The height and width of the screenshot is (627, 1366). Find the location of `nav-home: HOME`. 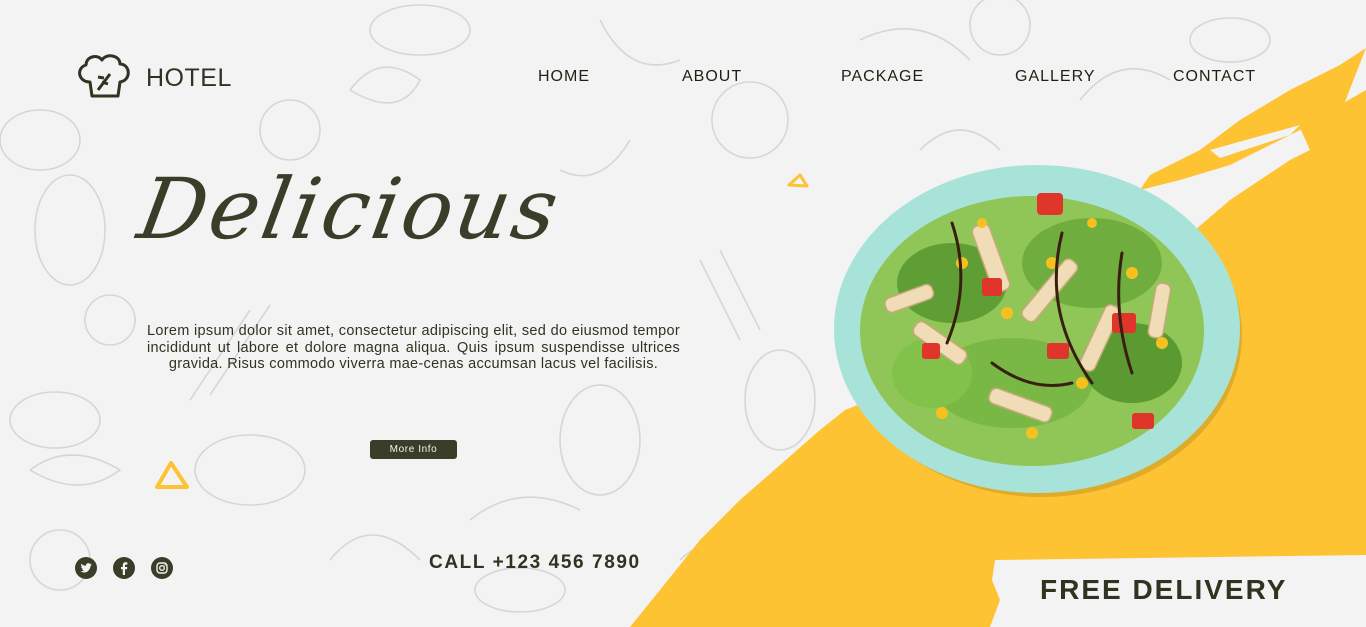

nav-home: HOME is located at coordinates (564, 77).